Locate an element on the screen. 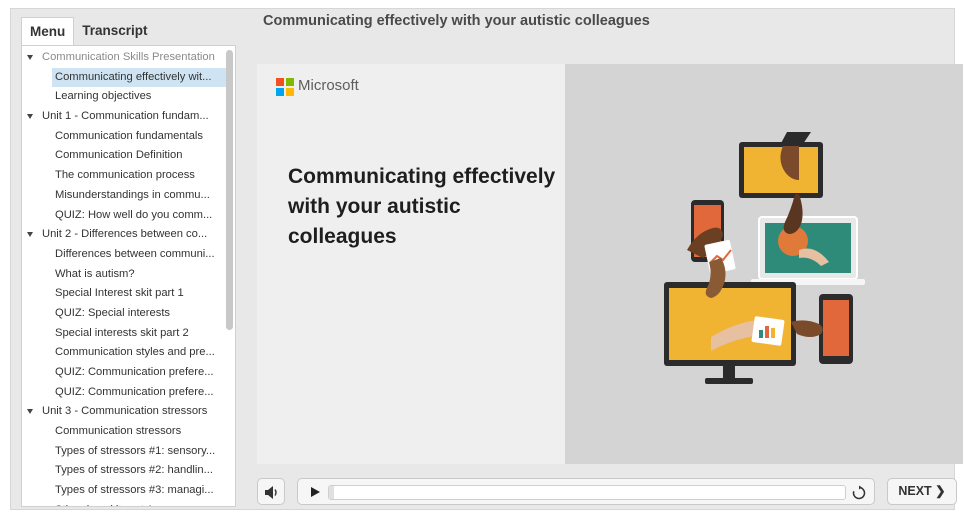 The height and width of the screenshot is (516, 963). devices-illustration is located at coordinates (764, 258).